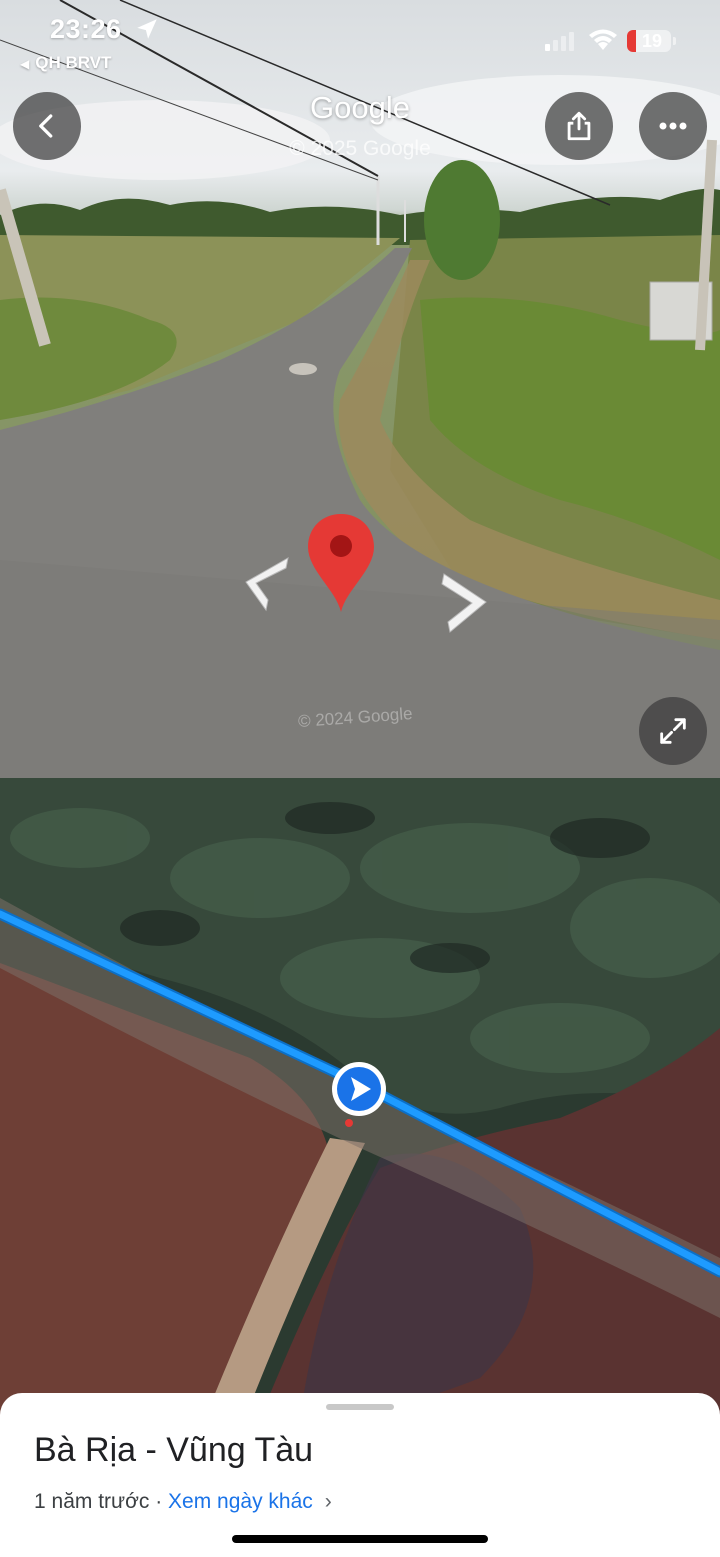  I want to click on battery-level: 19, so click(652, 41).